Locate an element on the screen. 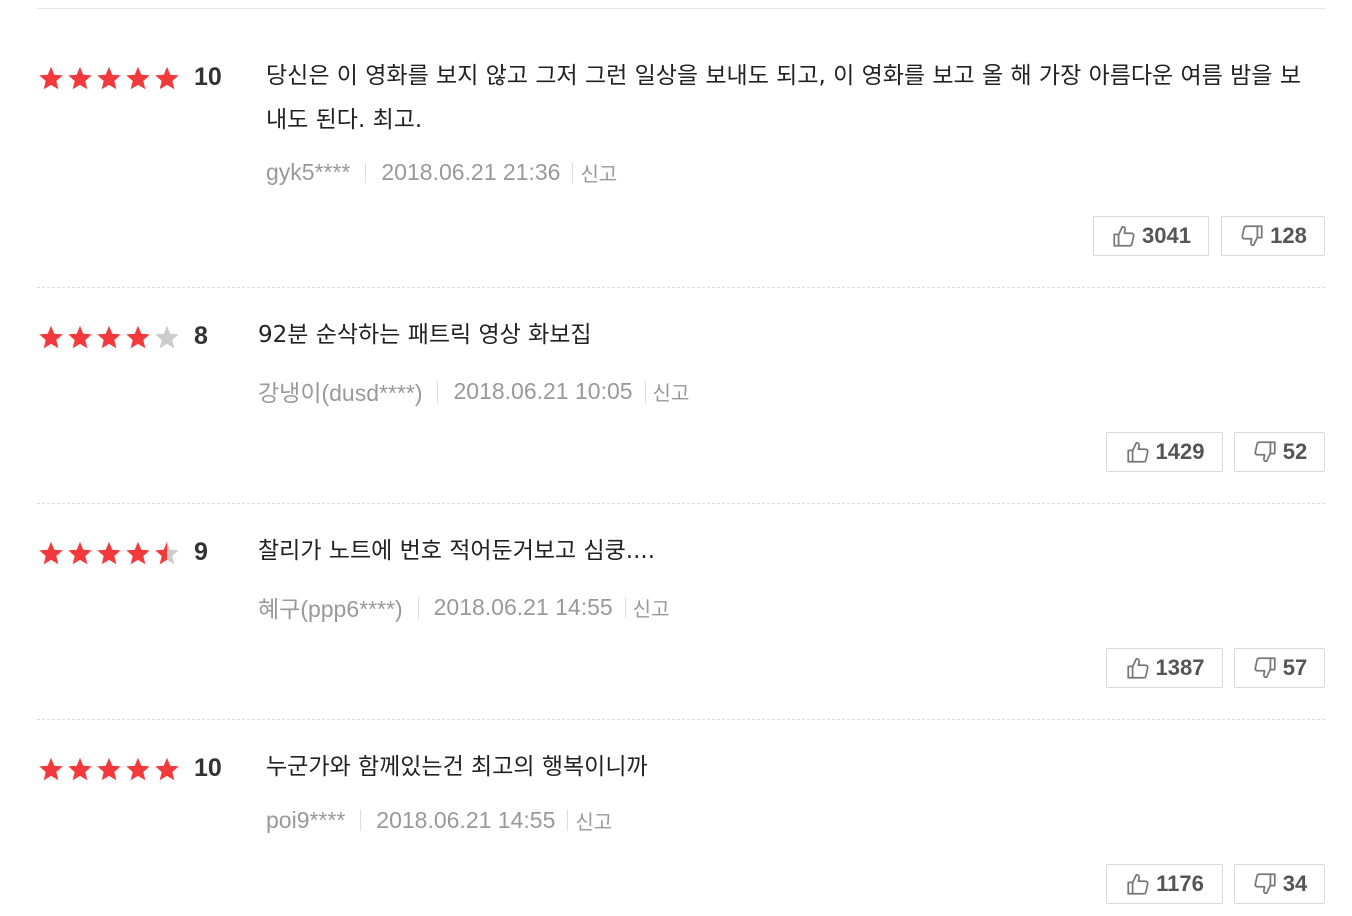 The height and width of the screenshot is (916, 1352). review-score: 8 is located at coordinates (201, 336).